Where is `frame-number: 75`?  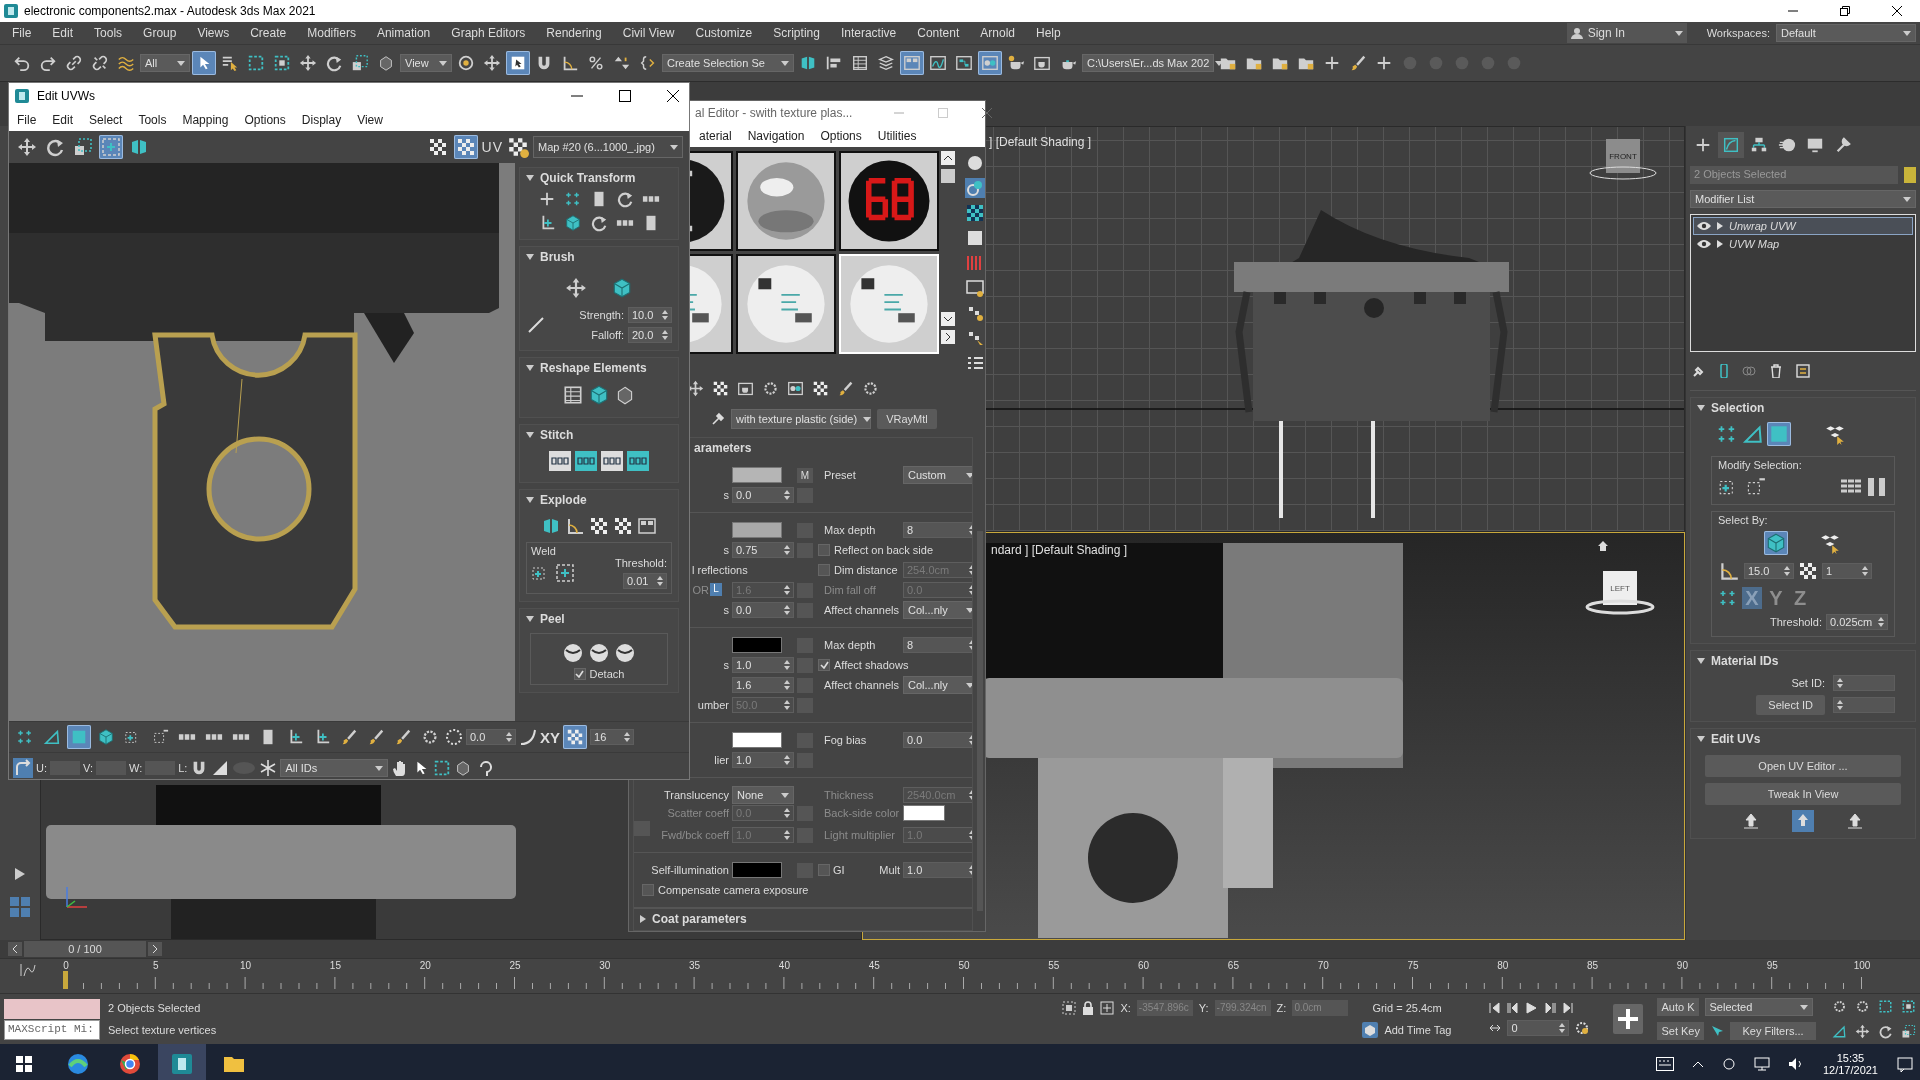 frame-number: 75 is located at coordinates (1413, 965).